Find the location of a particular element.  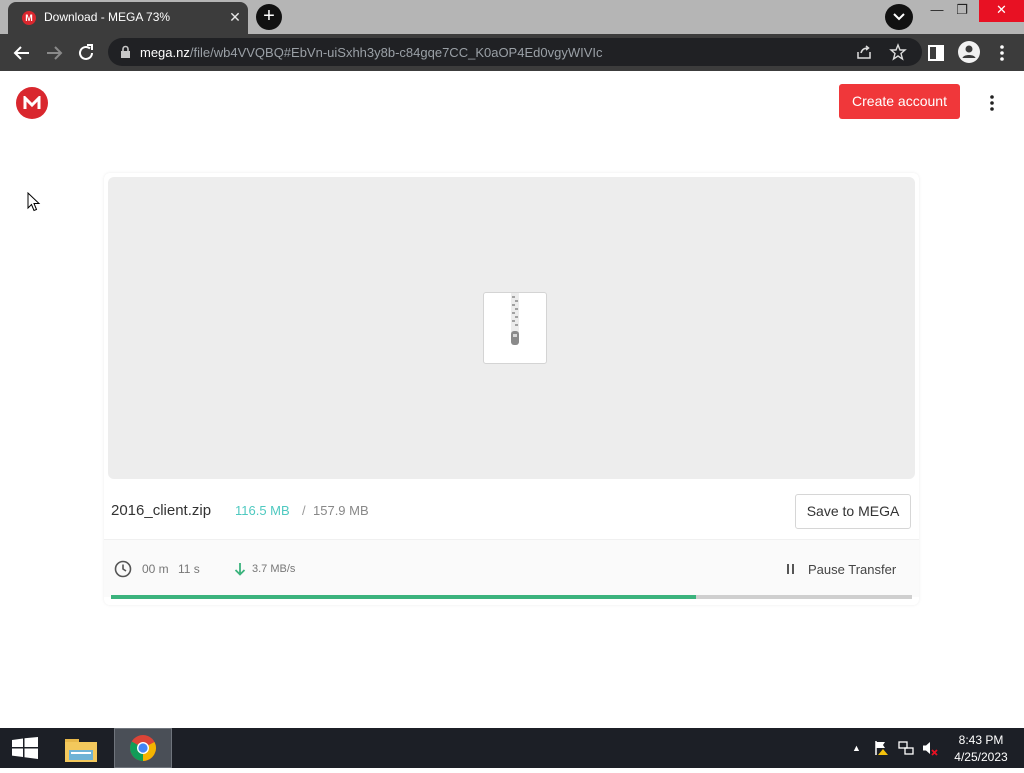

zip-file-icon is located at coordinates (515, 328).